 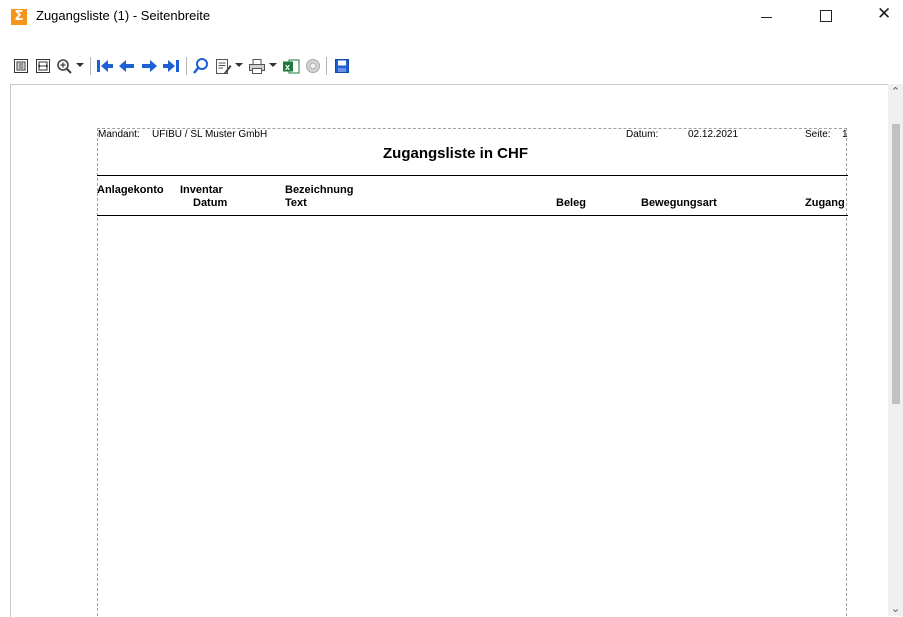 I want to click on first-page-icon, so click(x=105, y=66).